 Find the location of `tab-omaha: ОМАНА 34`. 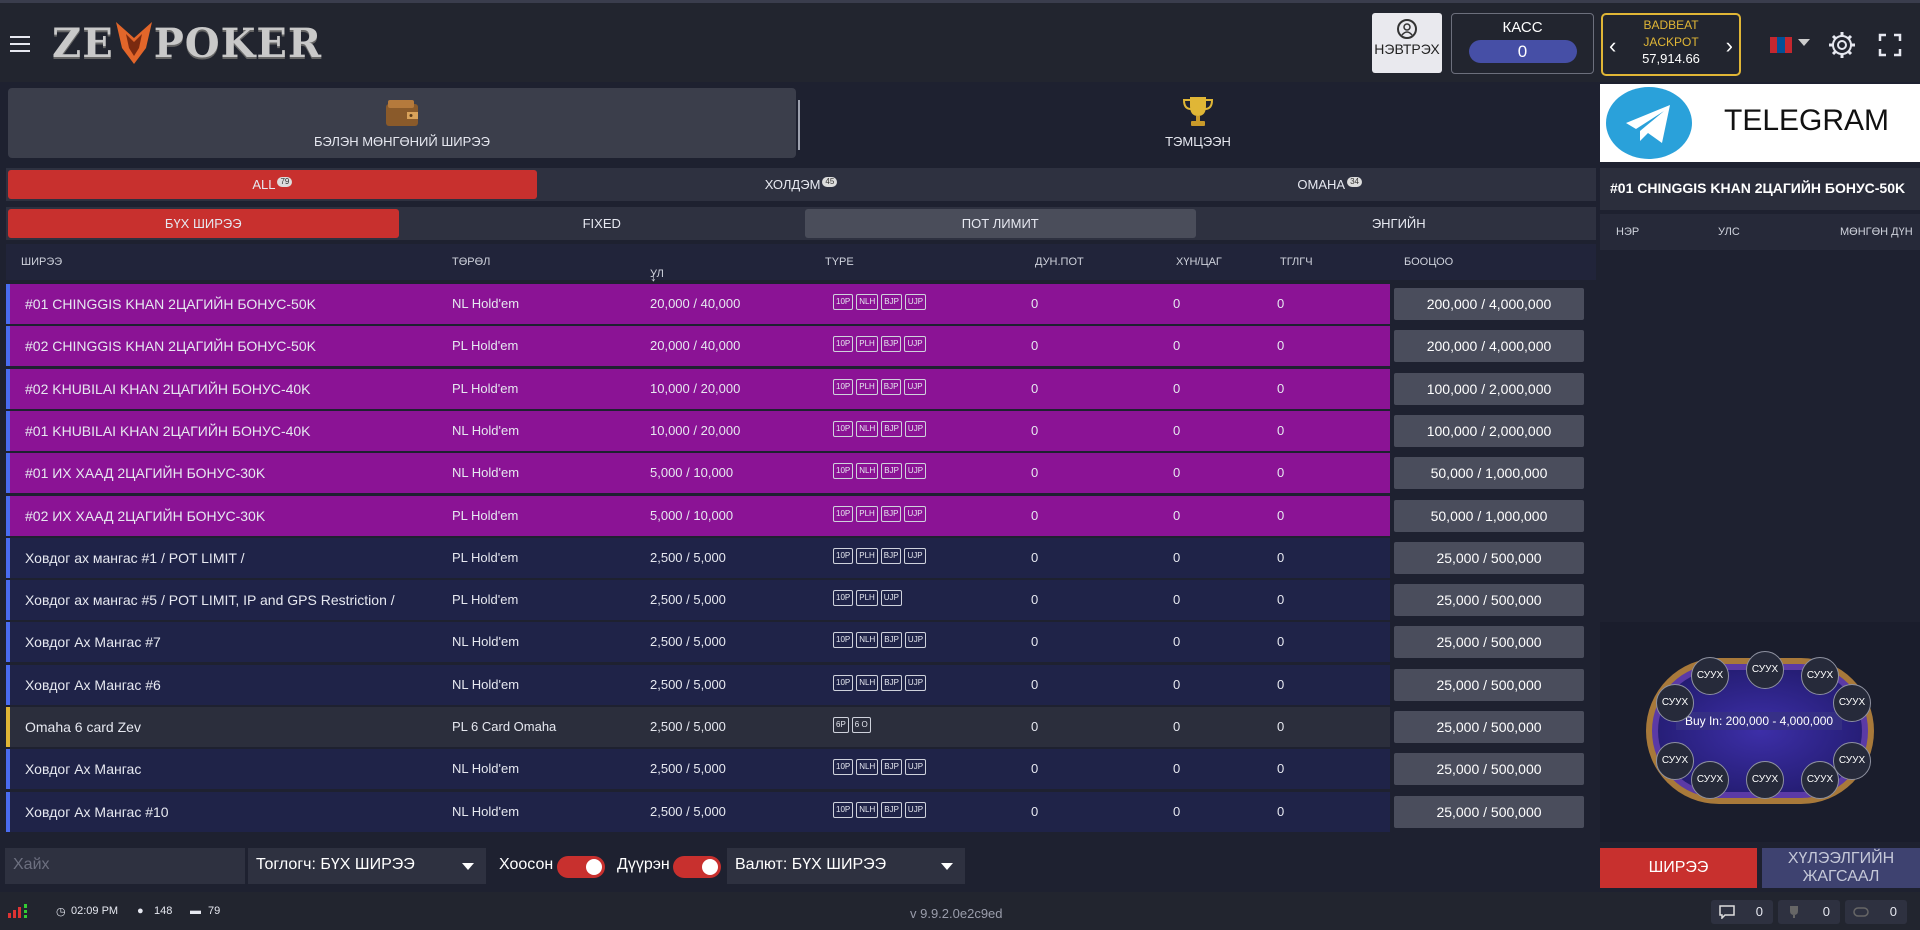

tab-omaha: ОМАНА 34 is located at coordinates (1329, 184).